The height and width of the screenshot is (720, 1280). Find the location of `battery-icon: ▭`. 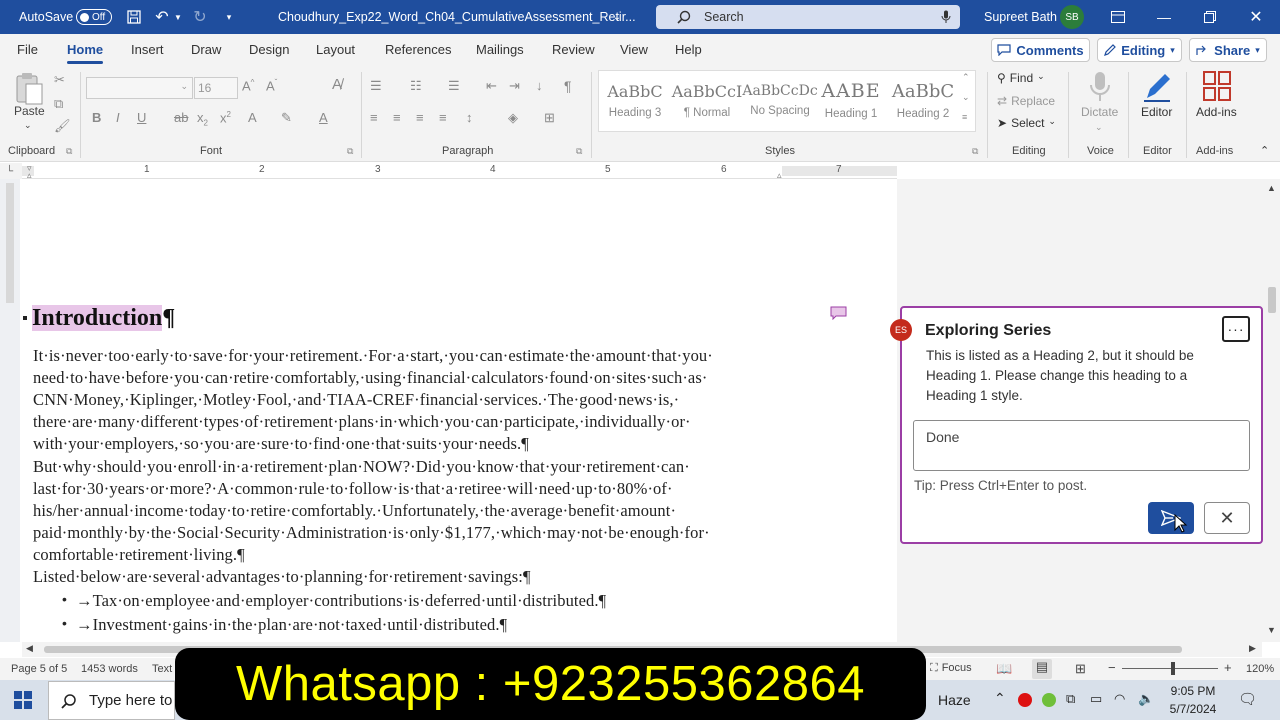

battery-icon: ▭ is located at coordinates (1096, 699).